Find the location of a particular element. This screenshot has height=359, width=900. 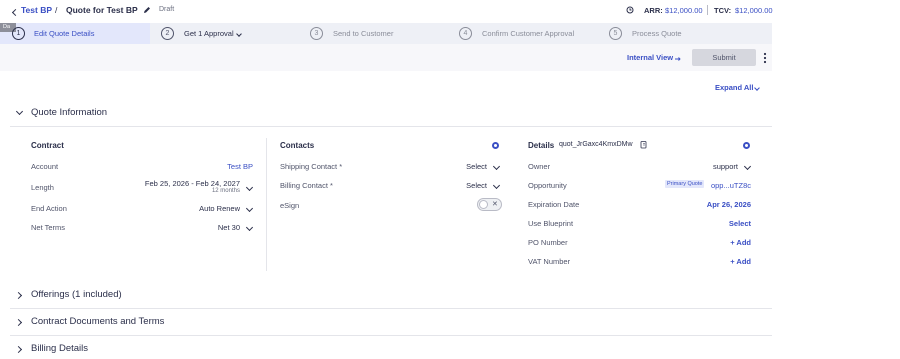

contacts-title: Contacts is located at coordinates (297, 145).